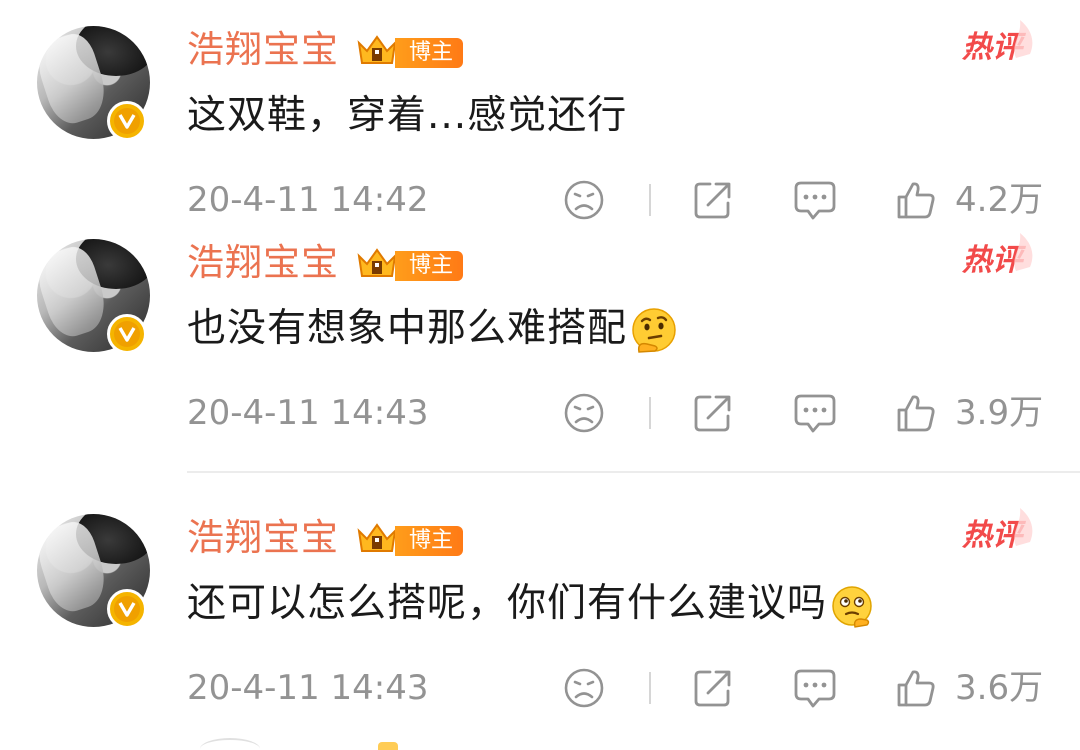 This screenshot has width=1080, height=750. Describe the element at coordinates (407, 115) in the screenshot. I see `comment-text: 这双鞋，穿着...感觉还行` at that location.